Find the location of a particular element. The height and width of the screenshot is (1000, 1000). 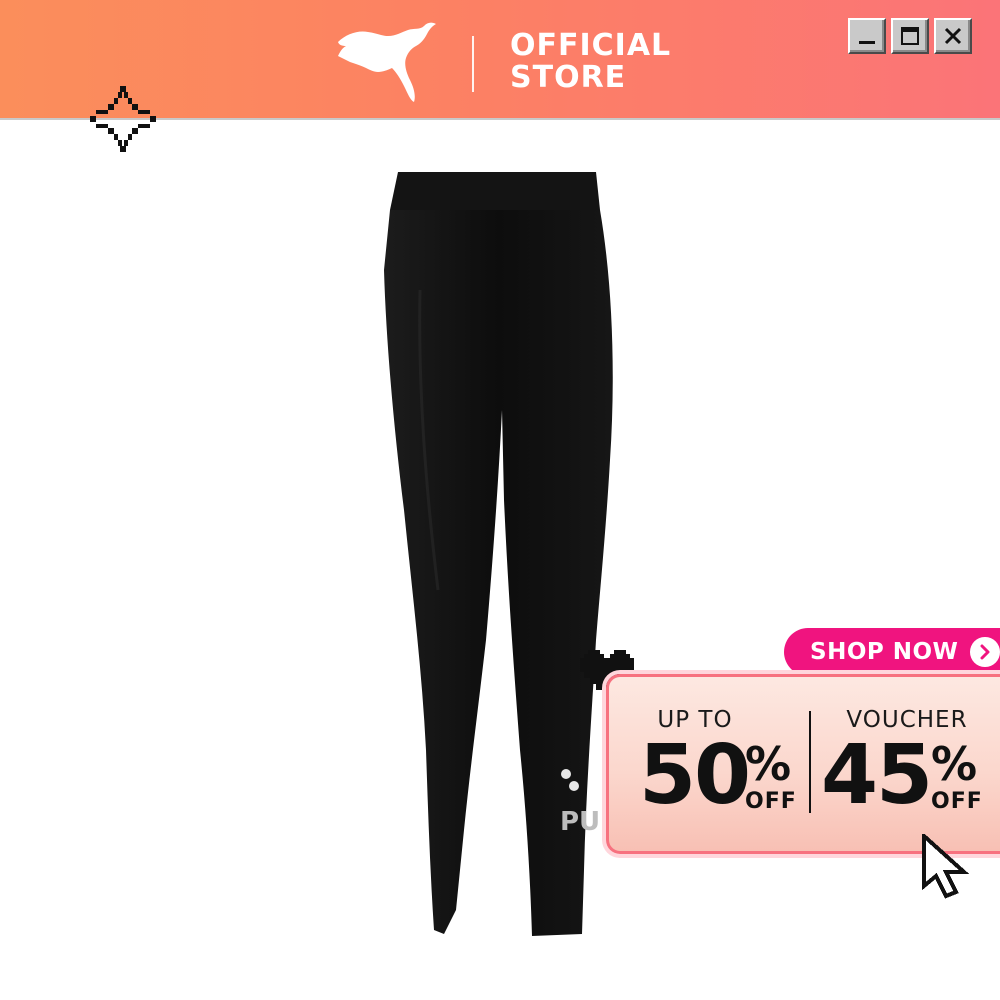

promo-discount-percent: % is located at coordinates (768, 764).